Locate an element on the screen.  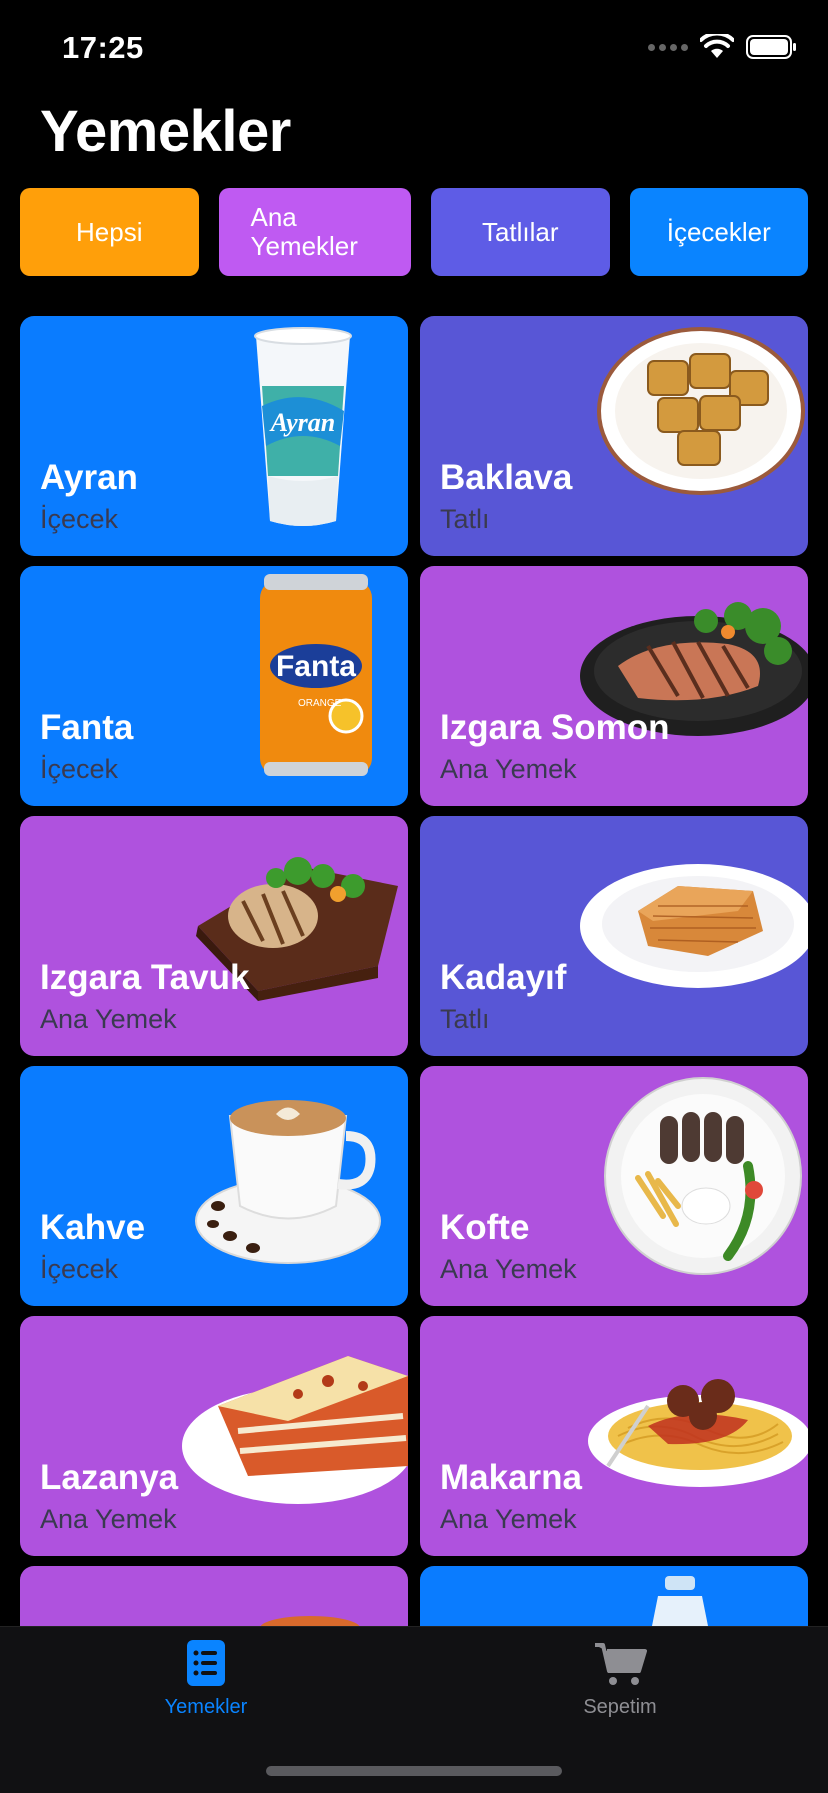
food-name: Lazanya is located at coordinates (109, 1477).